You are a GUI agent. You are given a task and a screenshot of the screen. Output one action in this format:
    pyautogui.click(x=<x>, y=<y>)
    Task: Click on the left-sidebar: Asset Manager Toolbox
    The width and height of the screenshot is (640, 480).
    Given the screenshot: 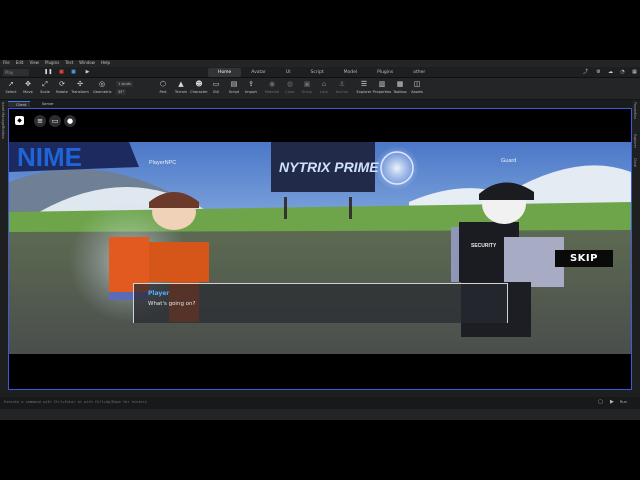 What is the action you would take?
    pyautogui.click(x=4, y=245)
    